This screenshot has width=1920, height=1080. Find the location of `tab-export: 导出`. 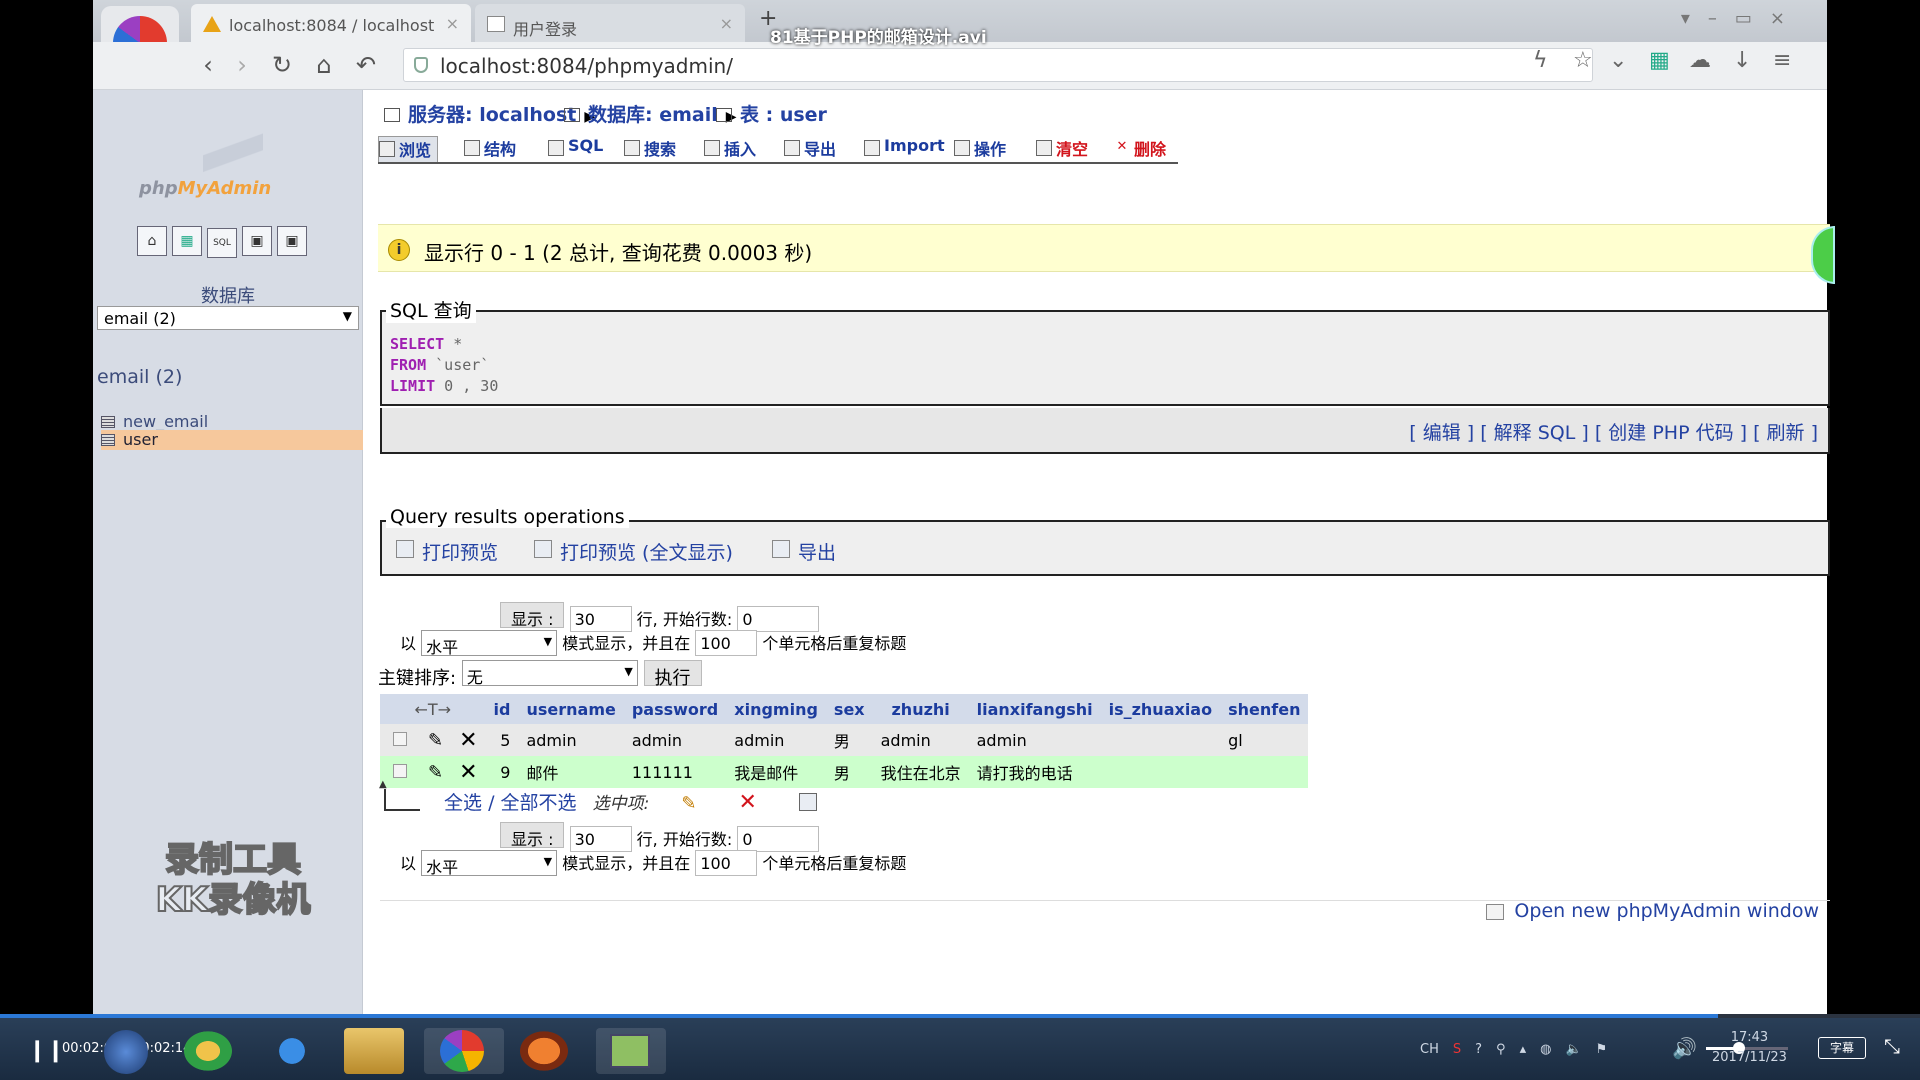

tab-export: 导出 is located at coordinates (810, 149).